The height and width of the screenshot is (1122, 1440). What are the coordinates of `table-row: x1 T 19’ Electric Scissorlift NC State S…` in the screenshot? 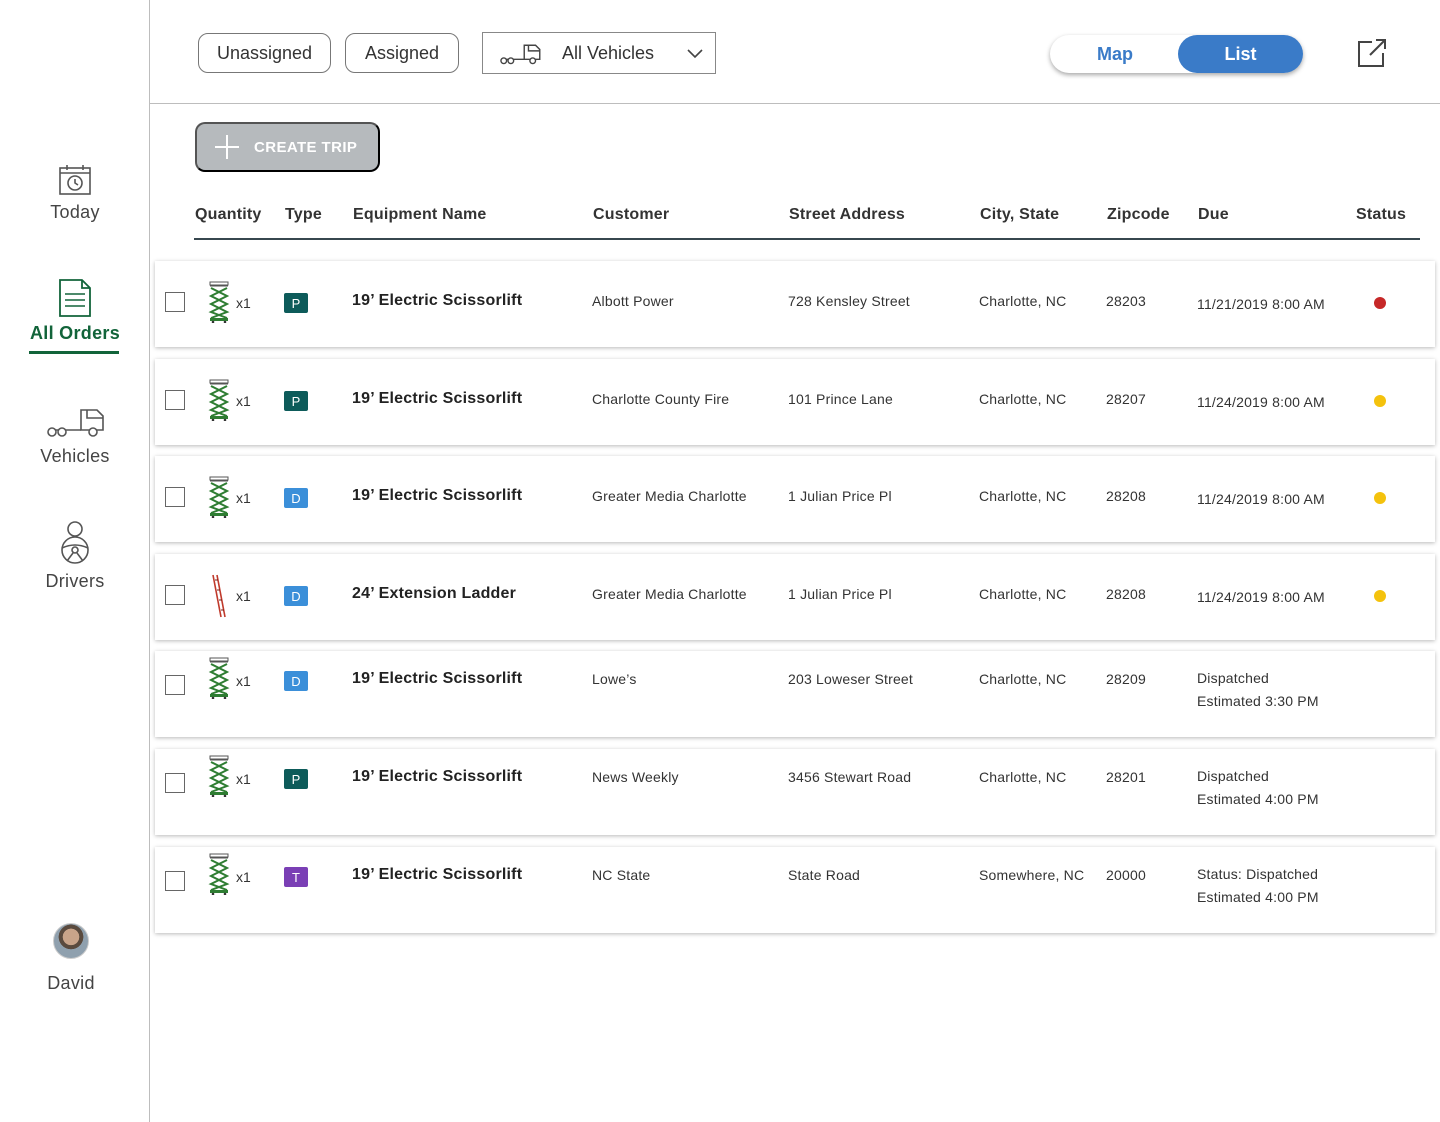 It's located at (795, 890).